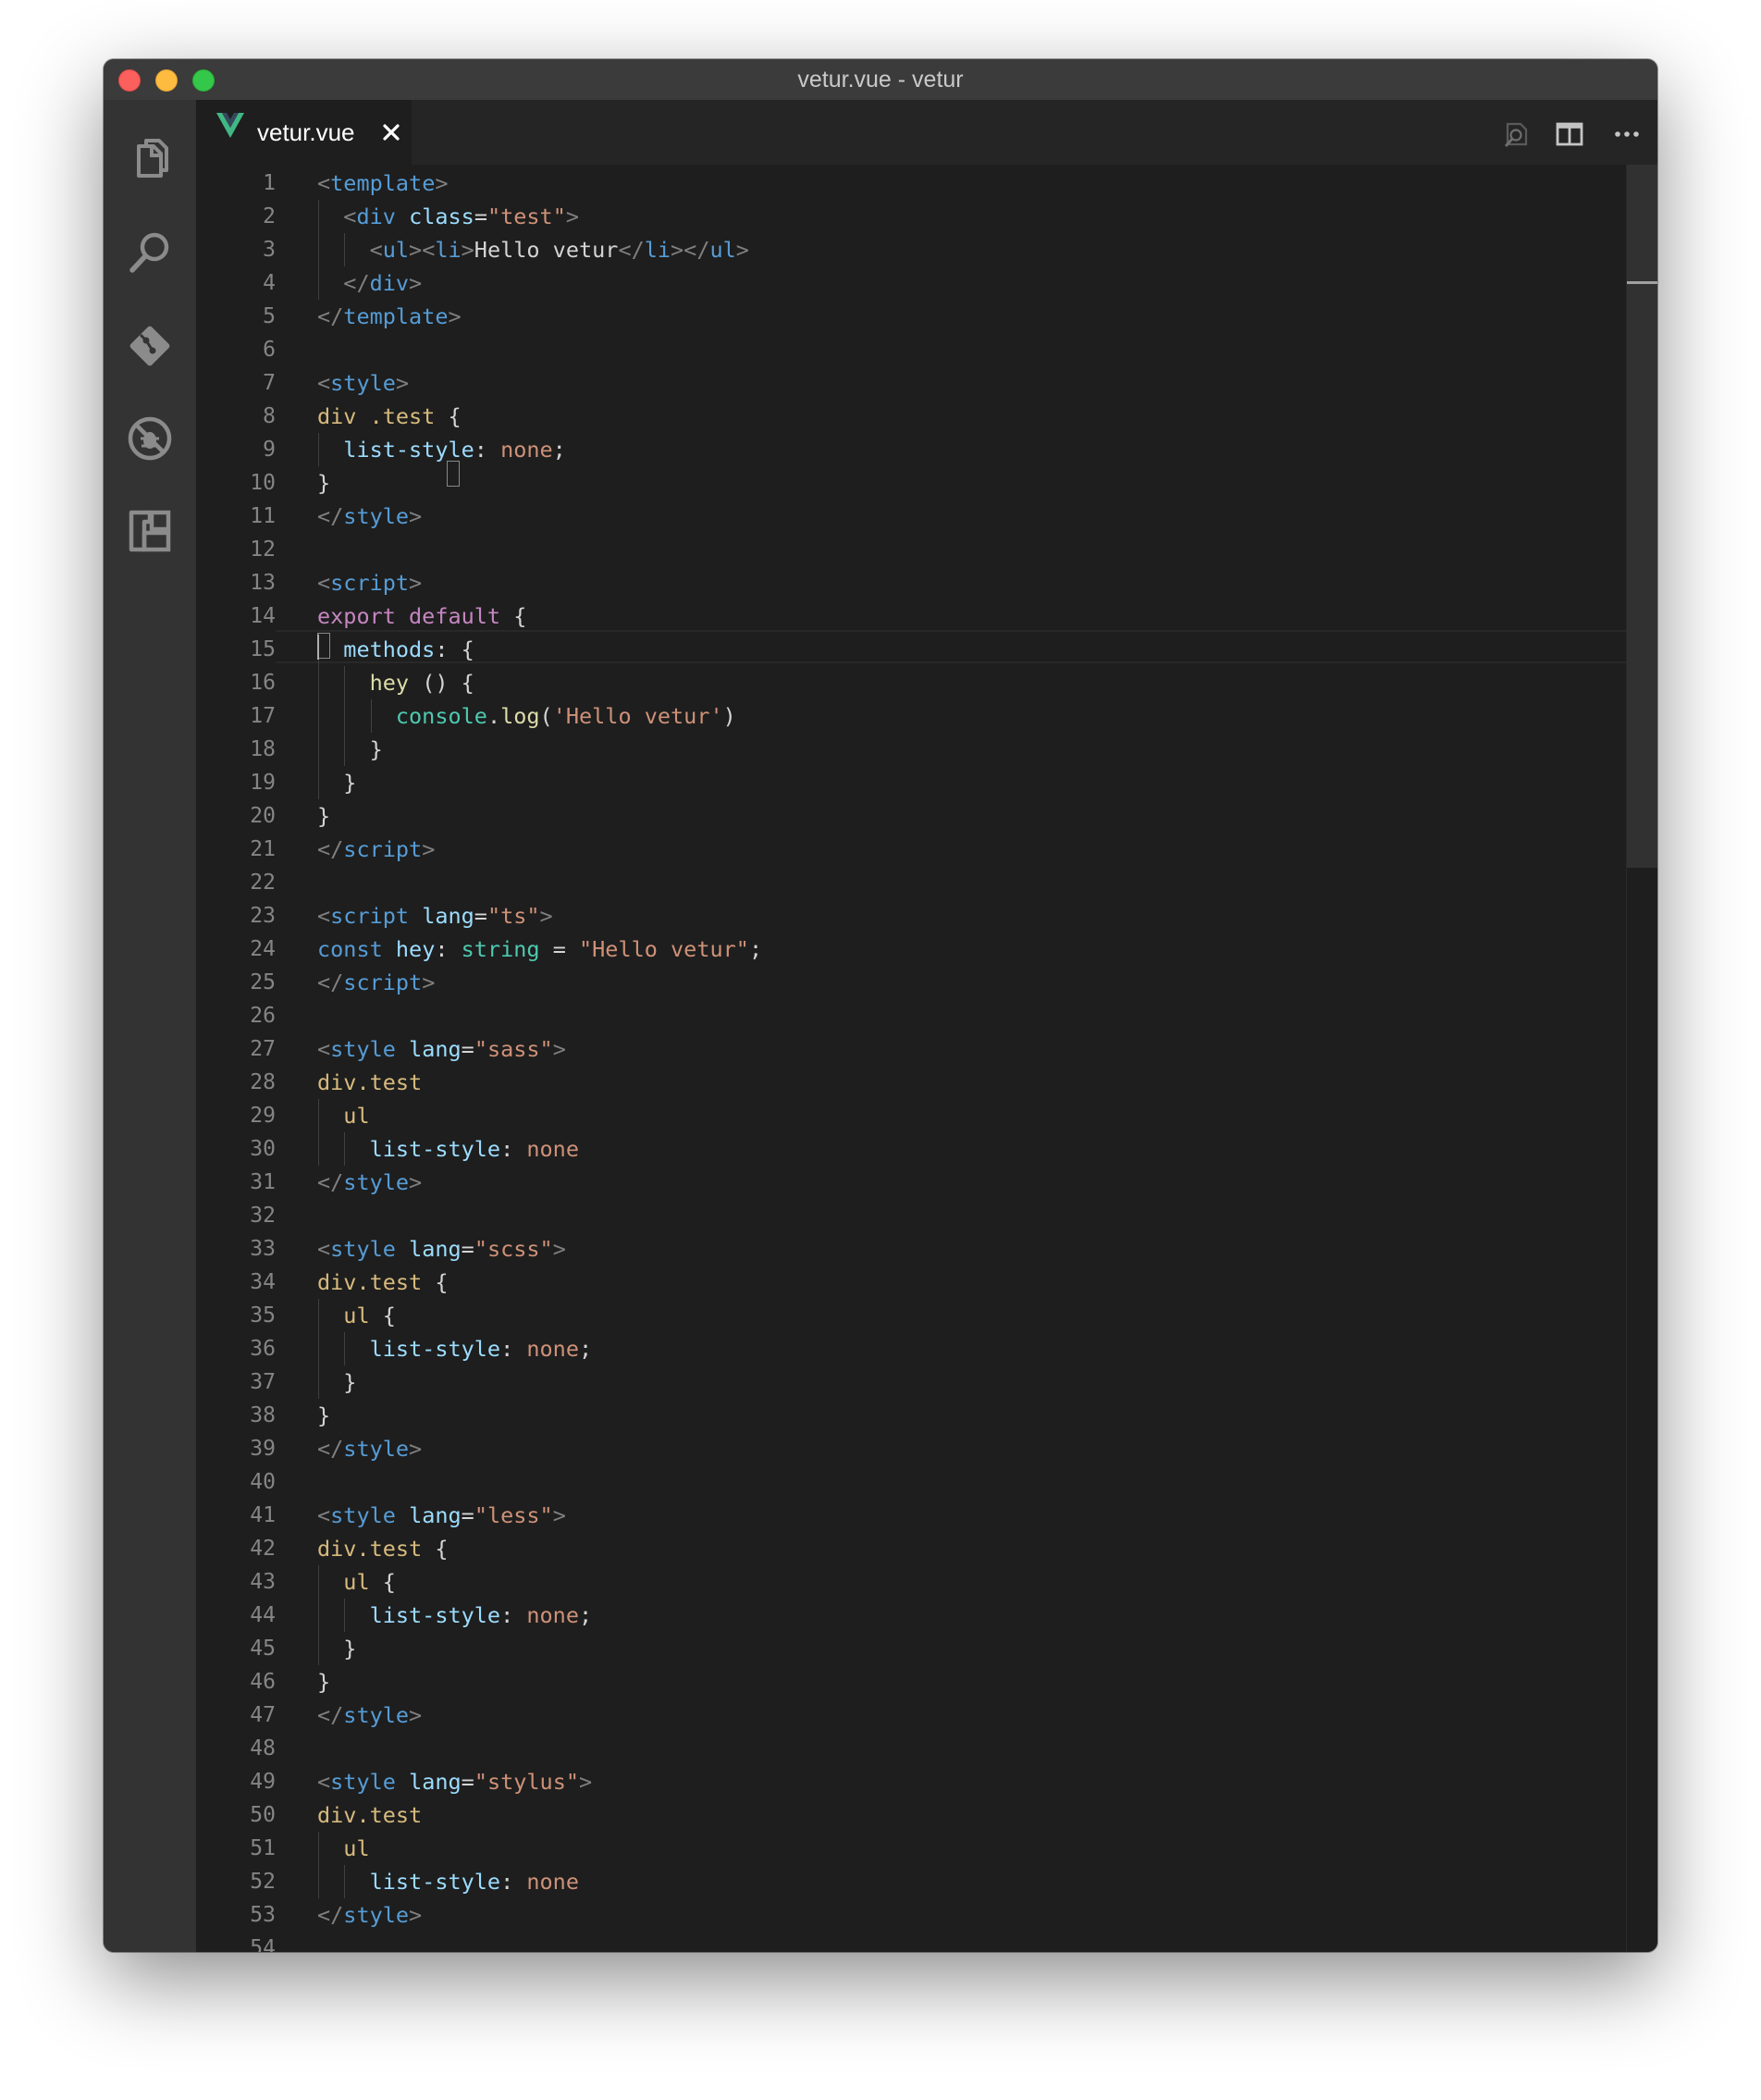 The width and height of the screenshot is (1761, 2100). Describe the element at coordinates (263, 749) in the screenshot. I see `line-number: 18` at that location.